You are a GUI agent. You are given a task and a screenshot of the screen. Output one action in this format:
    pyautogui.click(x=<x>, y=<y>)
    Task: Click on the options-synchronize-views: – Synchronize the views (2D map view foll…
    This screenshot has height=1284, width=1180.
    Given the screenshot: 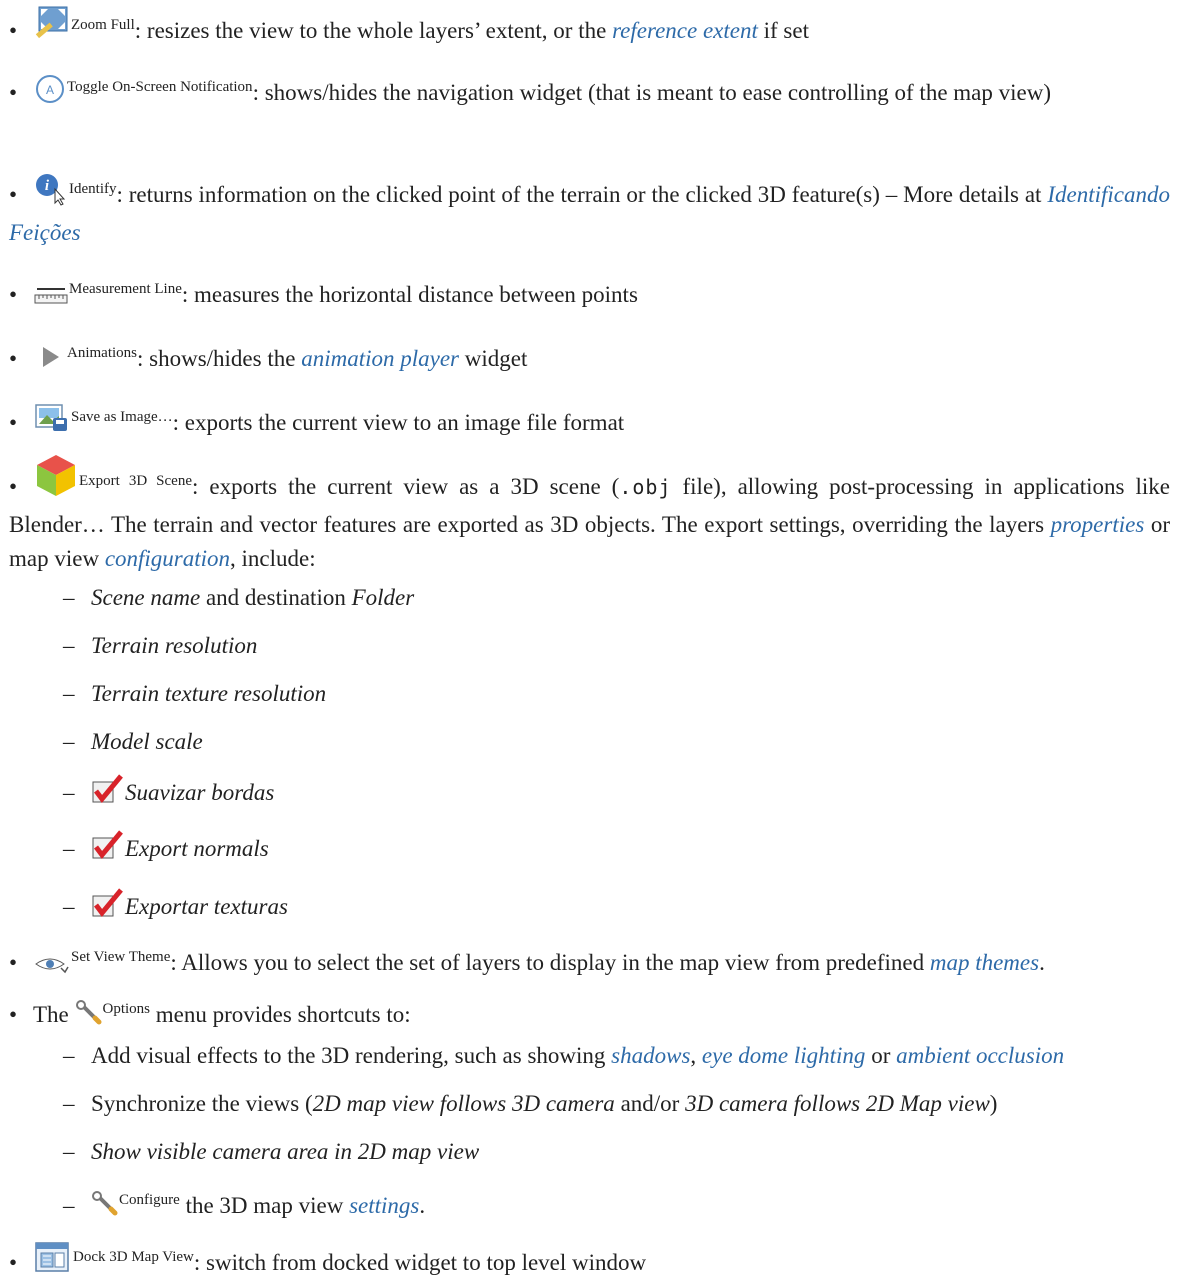 What is the action you would take?
    pyautogui.click(x=530, y=1103)
    